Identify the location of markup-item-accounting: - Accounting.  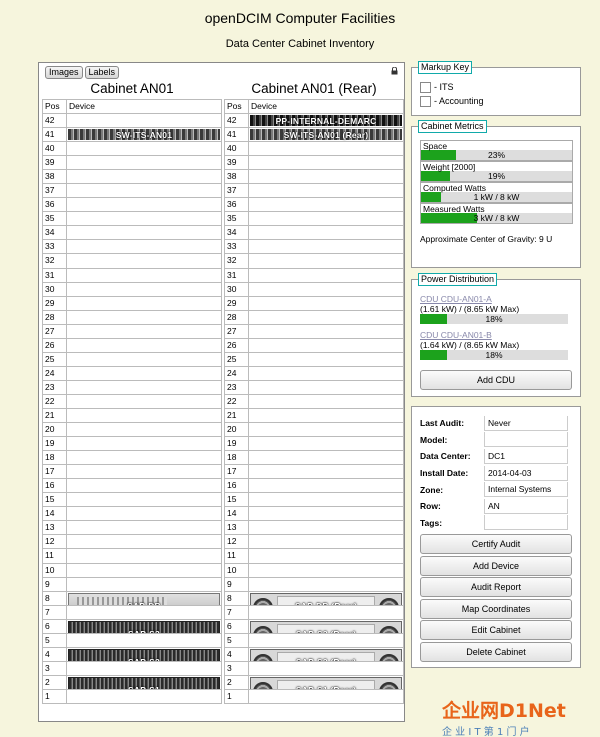
(500, 101).